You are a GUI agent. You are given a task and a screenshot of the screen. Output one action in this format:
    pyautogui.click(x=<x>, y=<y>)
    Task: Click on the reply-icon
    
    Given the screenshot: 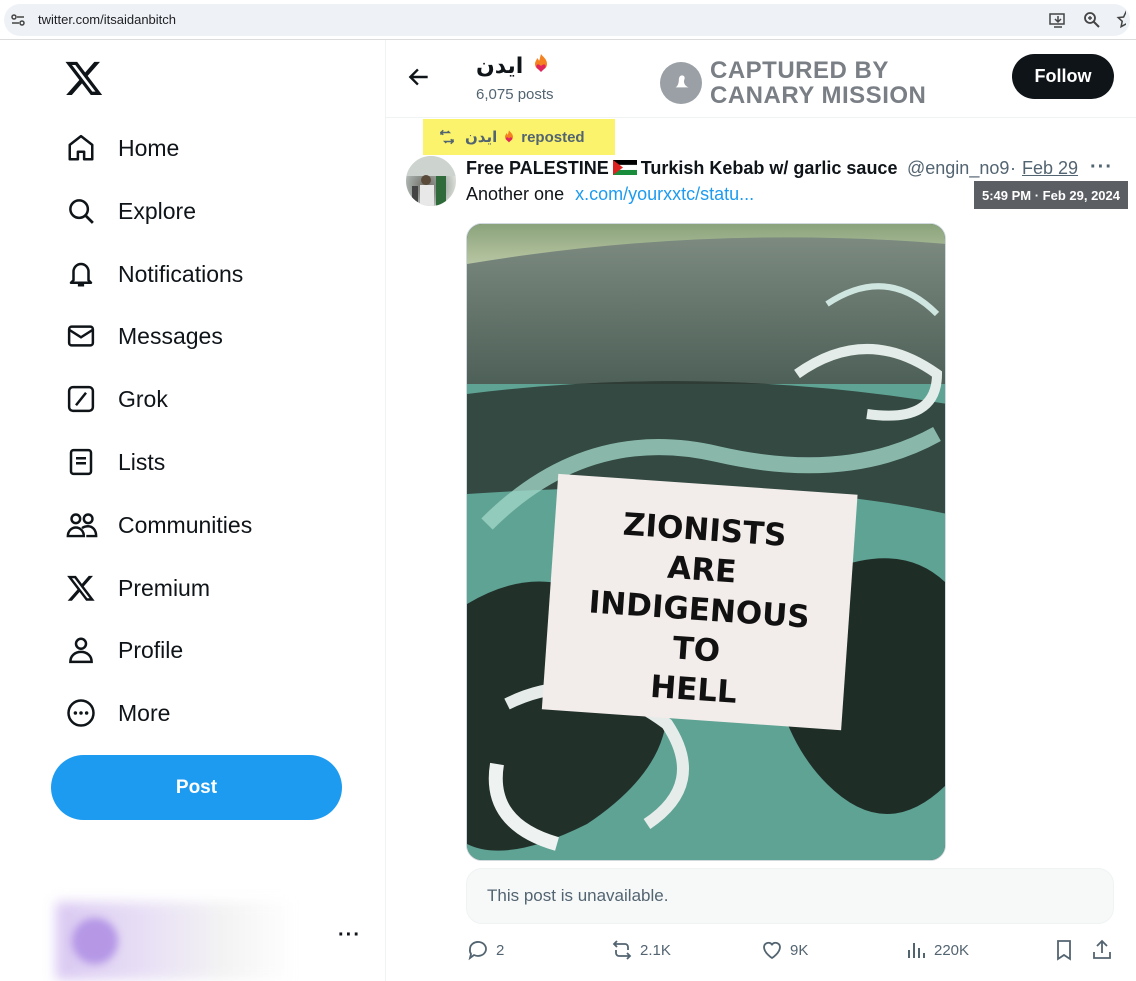 What is the action you would take?
    pyautogui.click(x=477, y=951)
    